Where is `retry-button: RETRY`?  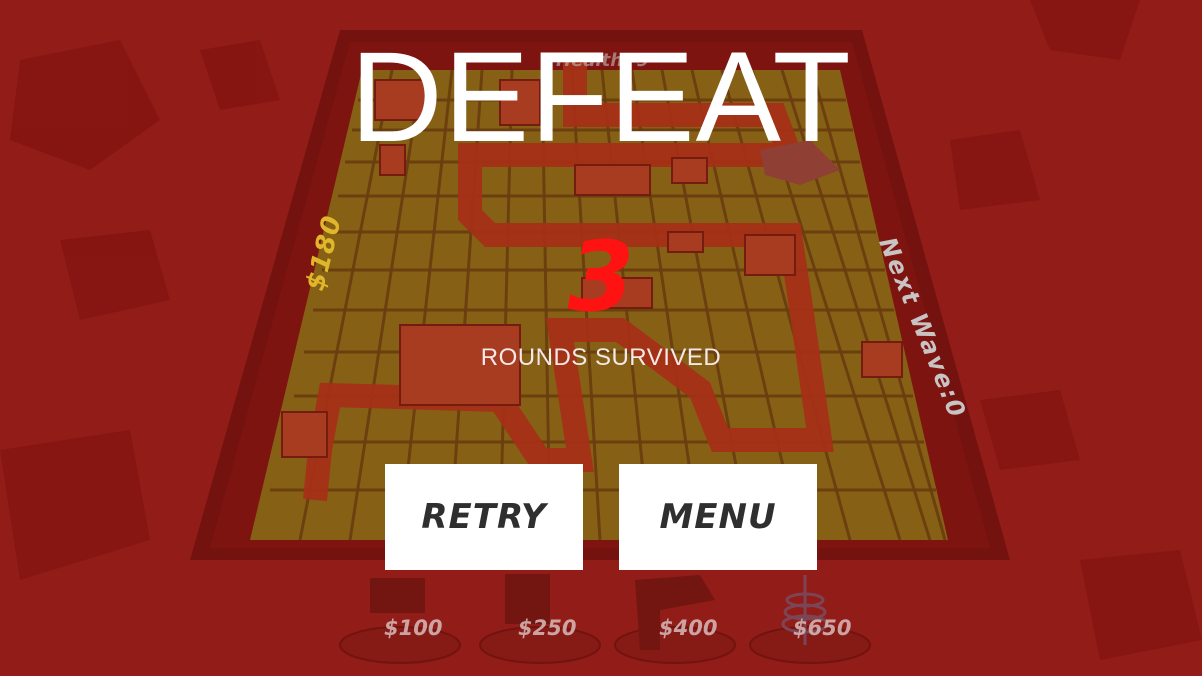
retry-button: RETRY is located at coordinates (484, 517).